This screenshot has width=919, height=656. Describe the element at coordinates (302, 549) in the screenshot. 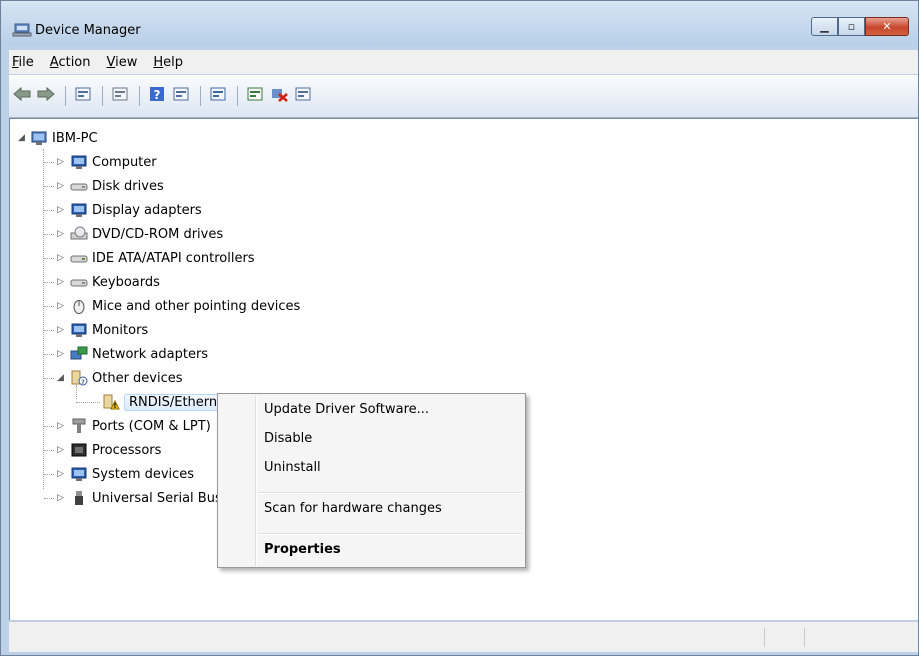

I see `menu-item-properties: Properties` at that location.